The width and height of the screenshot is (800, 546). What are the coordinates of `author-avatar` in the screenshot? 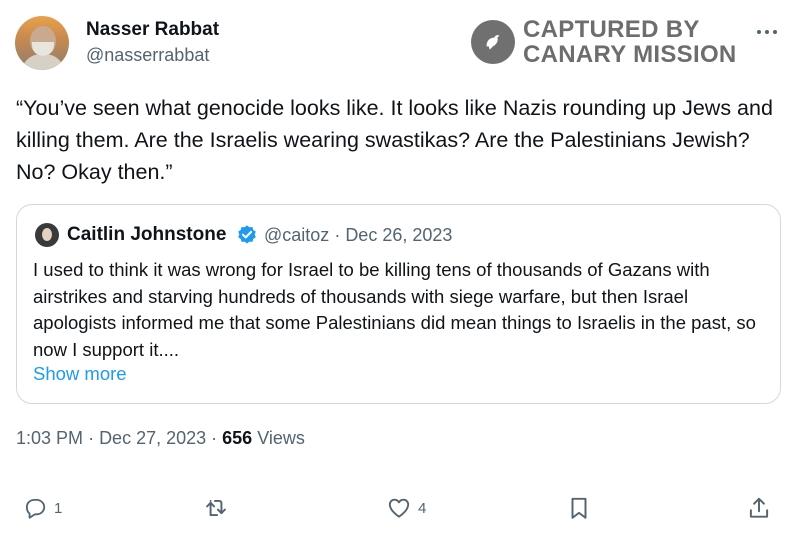 It's located at (42, 43).